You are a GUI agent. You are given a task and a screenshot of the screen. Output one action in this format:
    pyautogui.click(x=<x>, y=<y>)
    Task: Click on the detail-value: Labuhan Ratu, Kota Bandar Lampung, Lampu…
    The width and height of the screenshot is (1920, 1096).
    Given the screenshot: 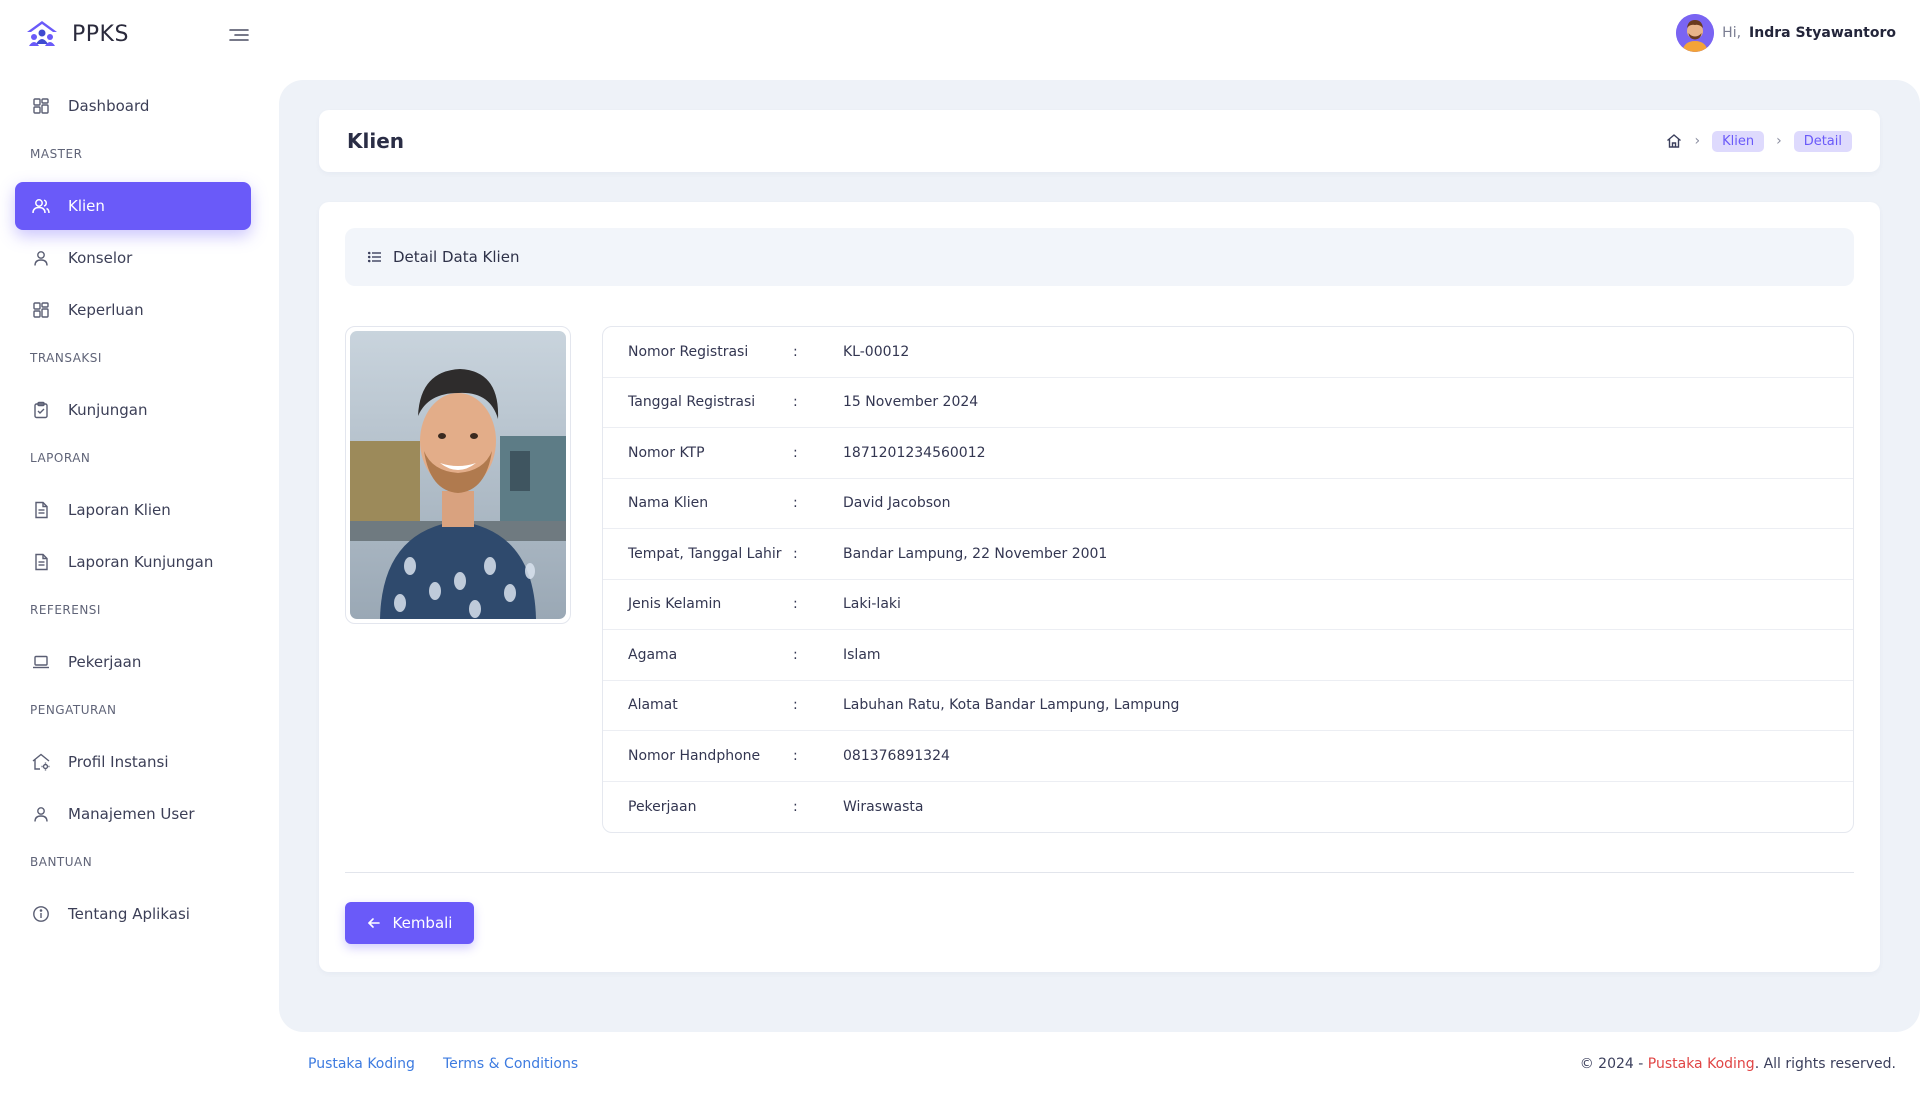 What is the action you would take?
    pyautogui.click(x=1011, y=705)
    